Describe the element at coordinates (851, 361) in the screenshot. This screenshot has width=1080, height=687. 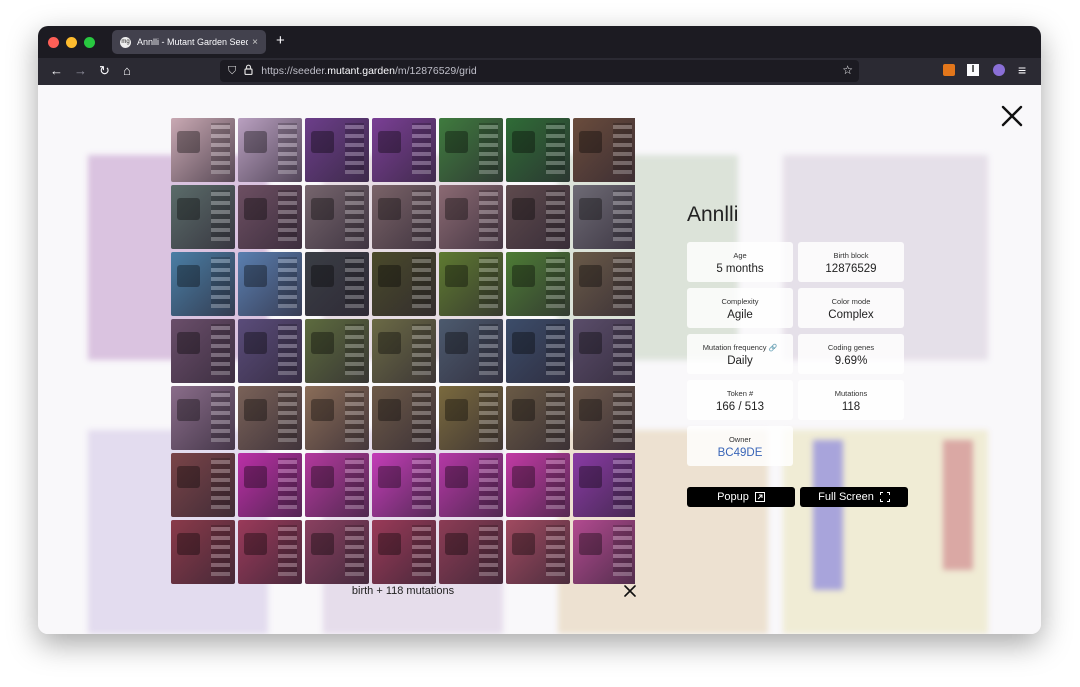
I see `stat-value: 9.69%` at that location.